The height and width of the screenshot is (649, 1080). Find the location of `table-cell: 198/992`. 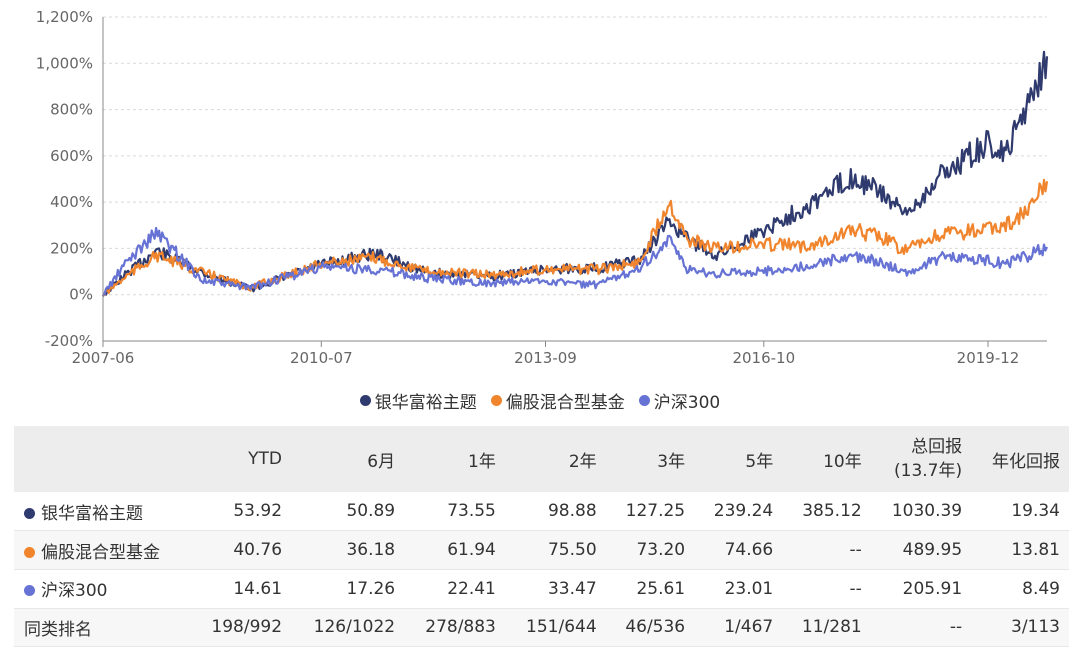

table-cell: 198/992 is located at coordinates (247, 627).